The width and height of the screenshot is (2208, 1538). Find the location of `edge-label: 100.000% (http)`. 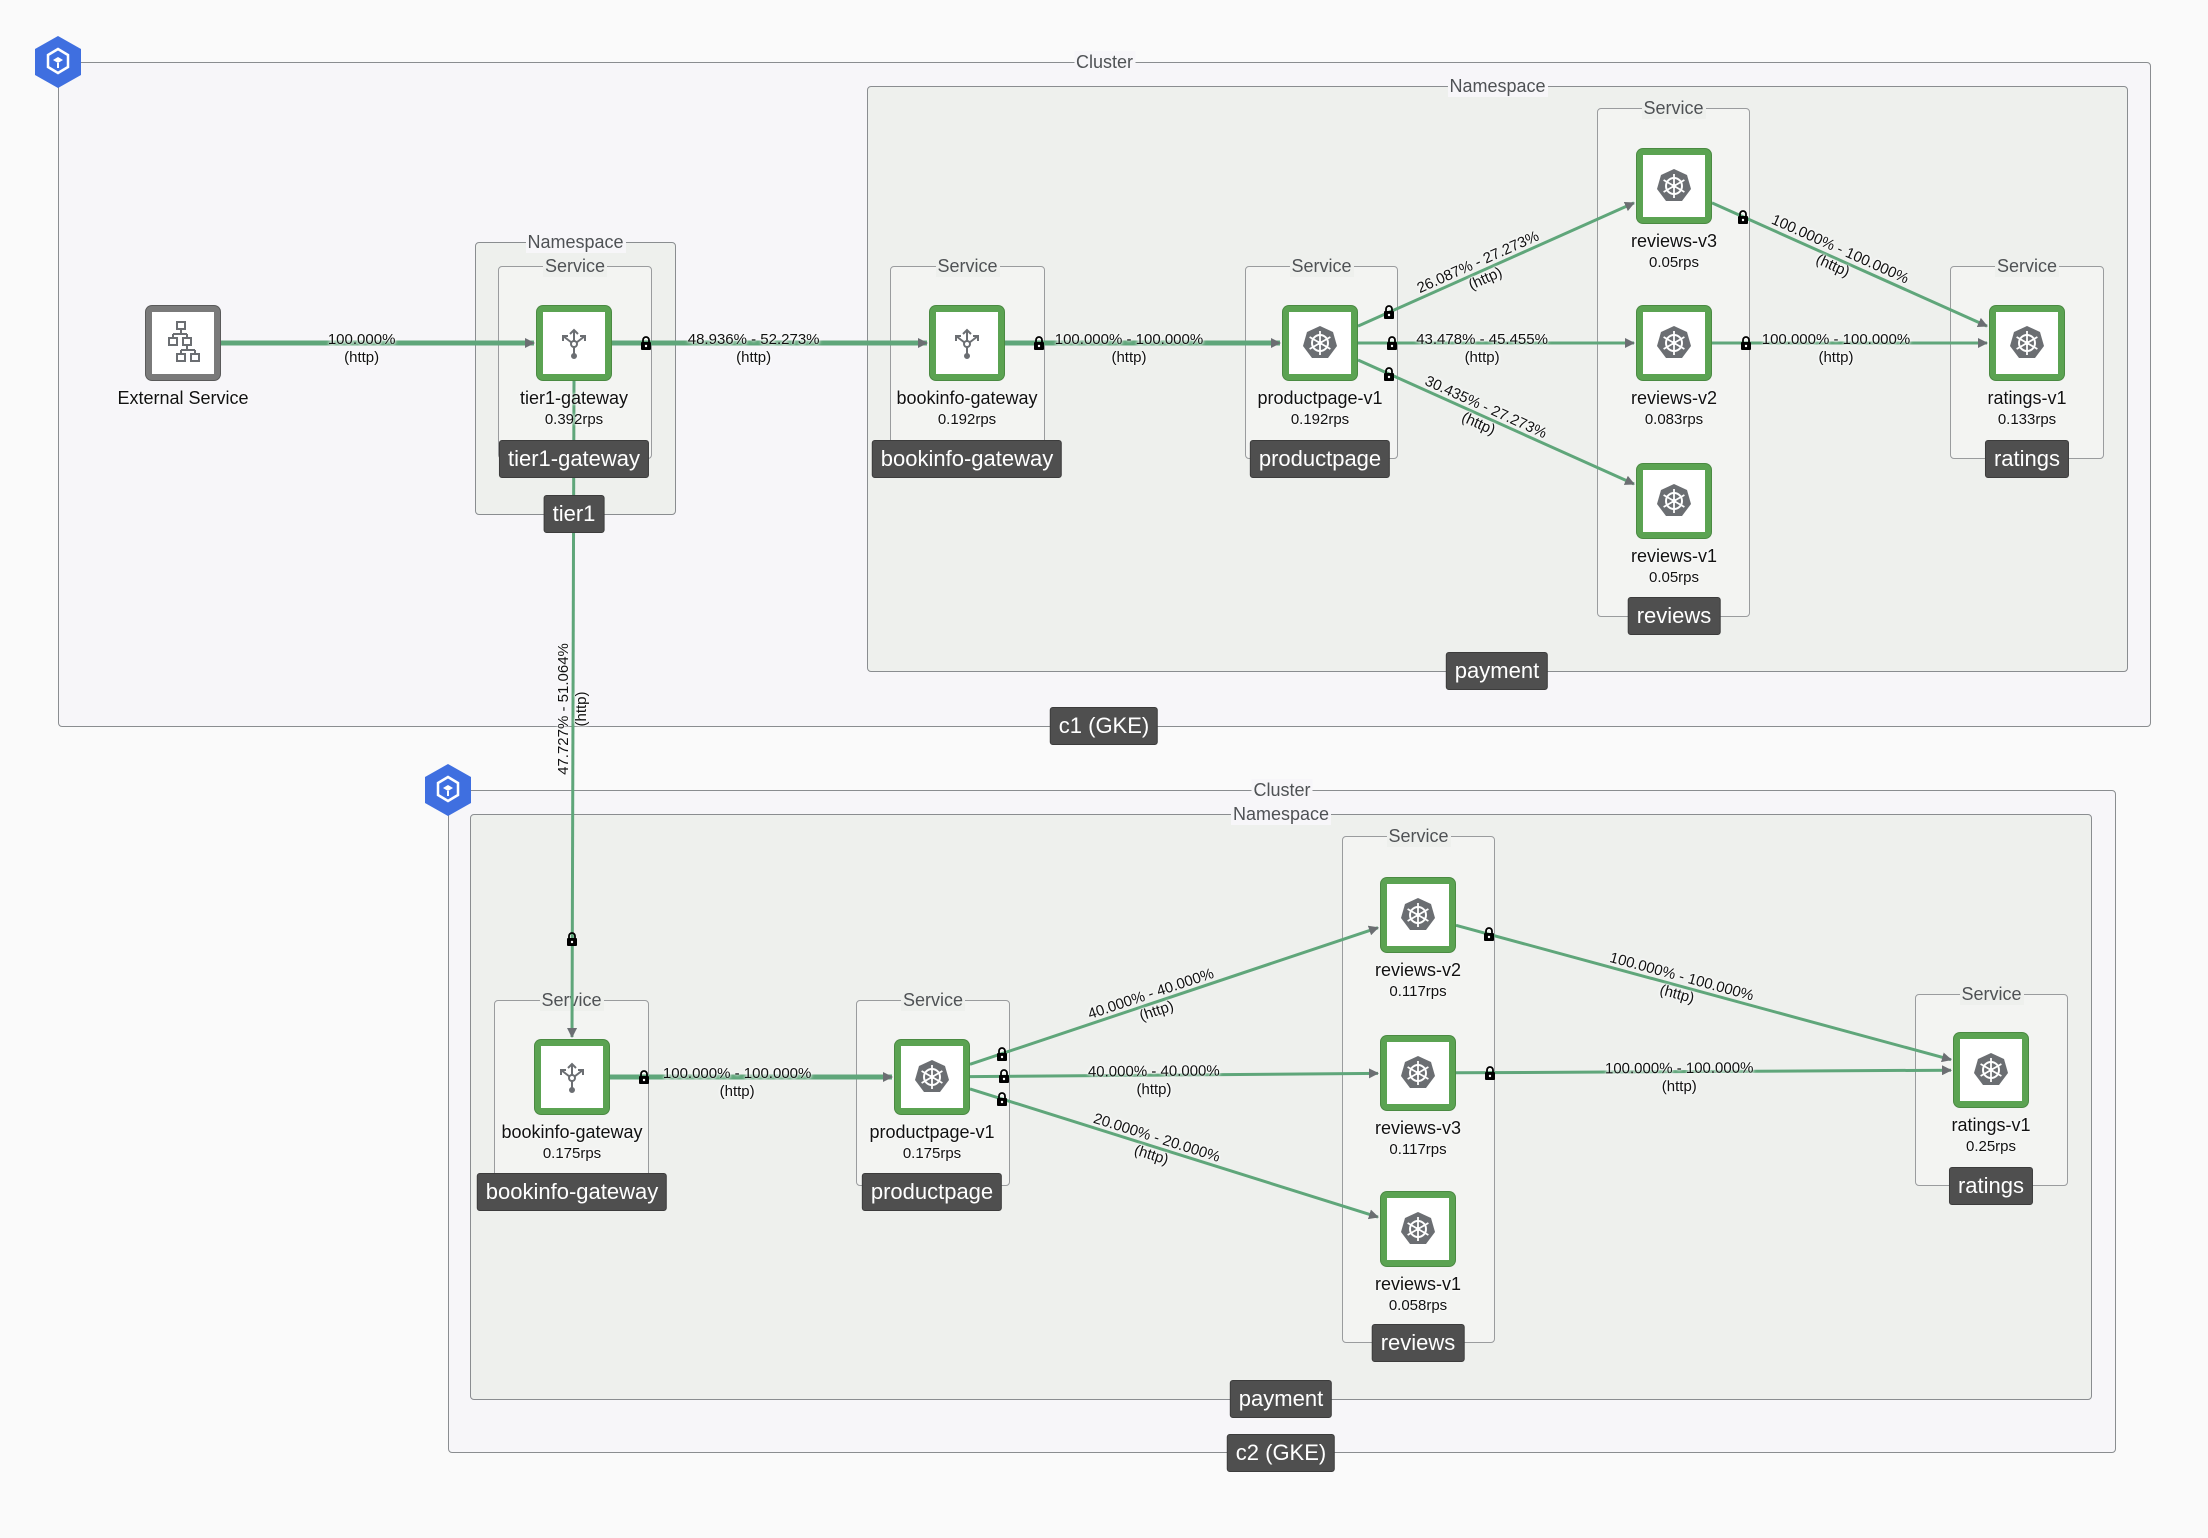

edge-label: 100.000% (http) is located at coordinates (362, 349).